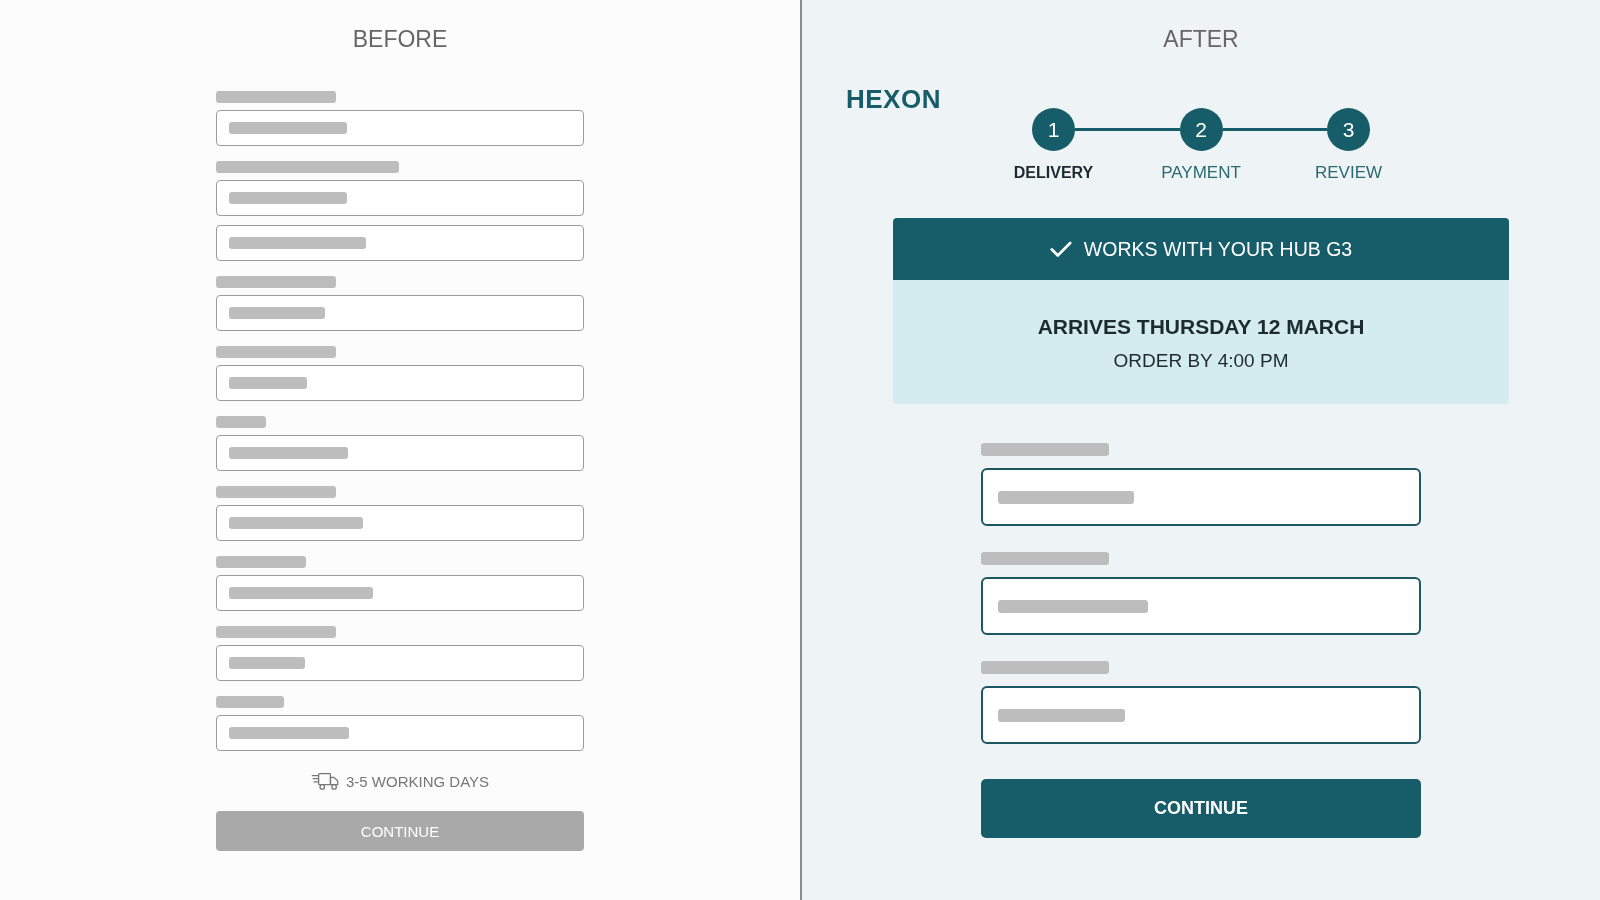  Describe the element at coordinates (1201, 39) in the screenshot. I see `panel-title: AFTER` at that location.